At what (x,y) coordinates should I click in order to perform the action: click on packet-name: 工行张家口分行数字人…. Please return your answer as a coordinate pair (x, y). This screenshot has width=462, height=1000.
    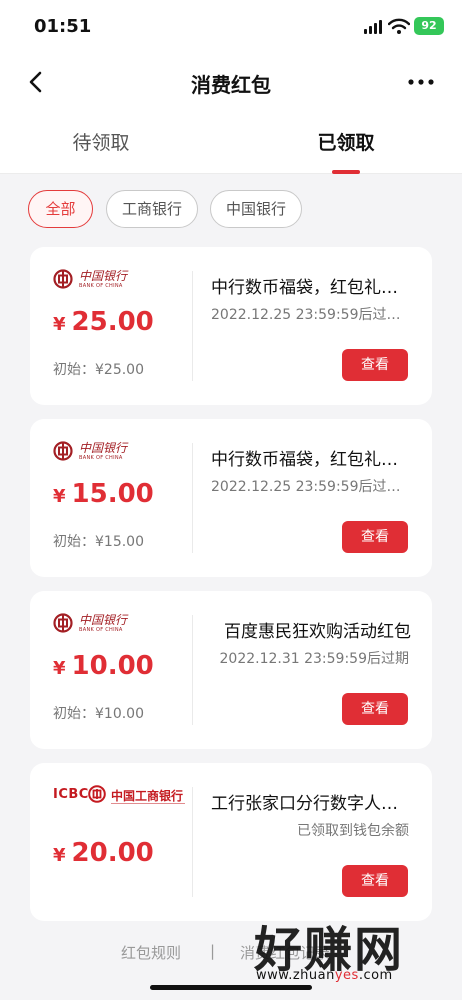
    Looking at the image, I should click on (304, 804).